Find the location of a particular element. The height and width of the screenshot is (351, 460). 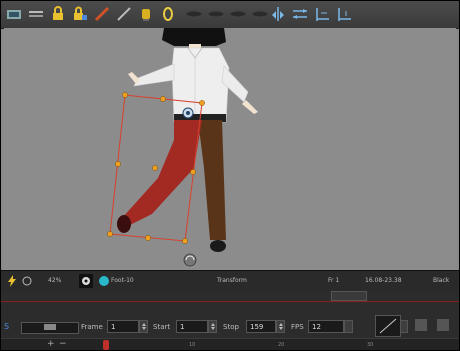

pivot-icon is located at coordinates (344, 14).